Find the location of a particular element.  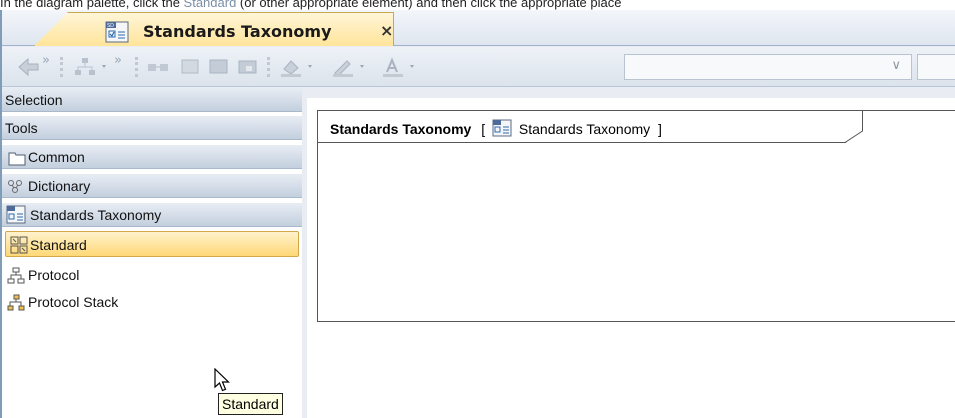

toolbar-overflow-button-2: » is located at coordinates (118, 61).